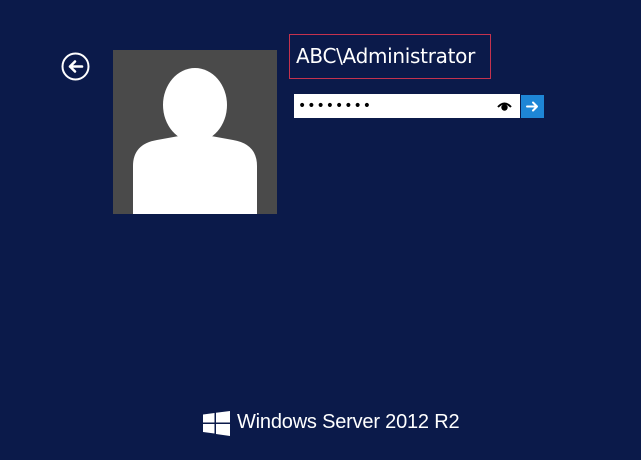 The image size is (644, 463). I want to click on user-avatar, so click(195, 132).